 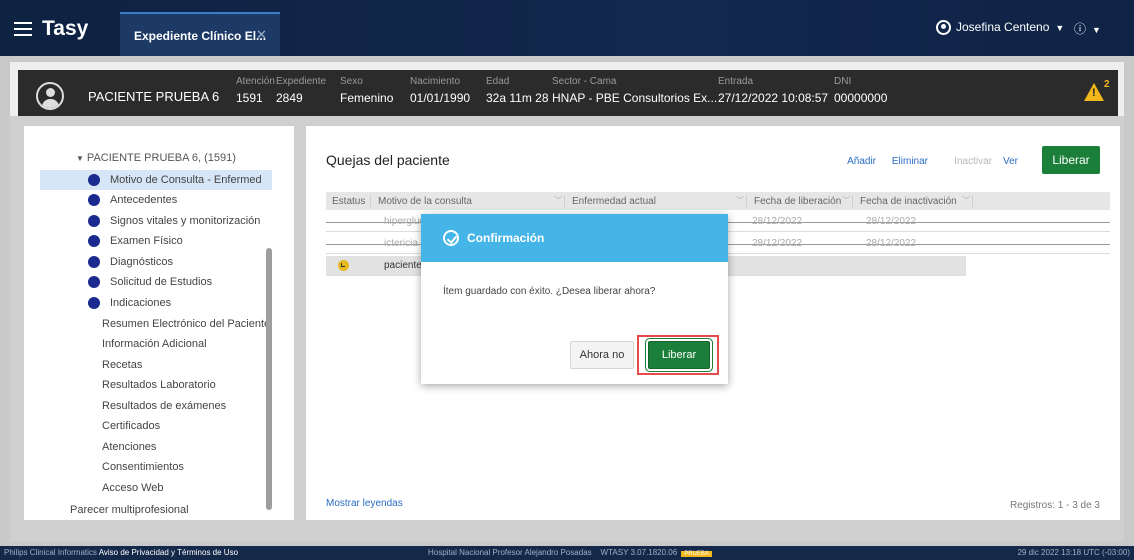 I want to click on field-value: 1591, so click(x=249, y=98).